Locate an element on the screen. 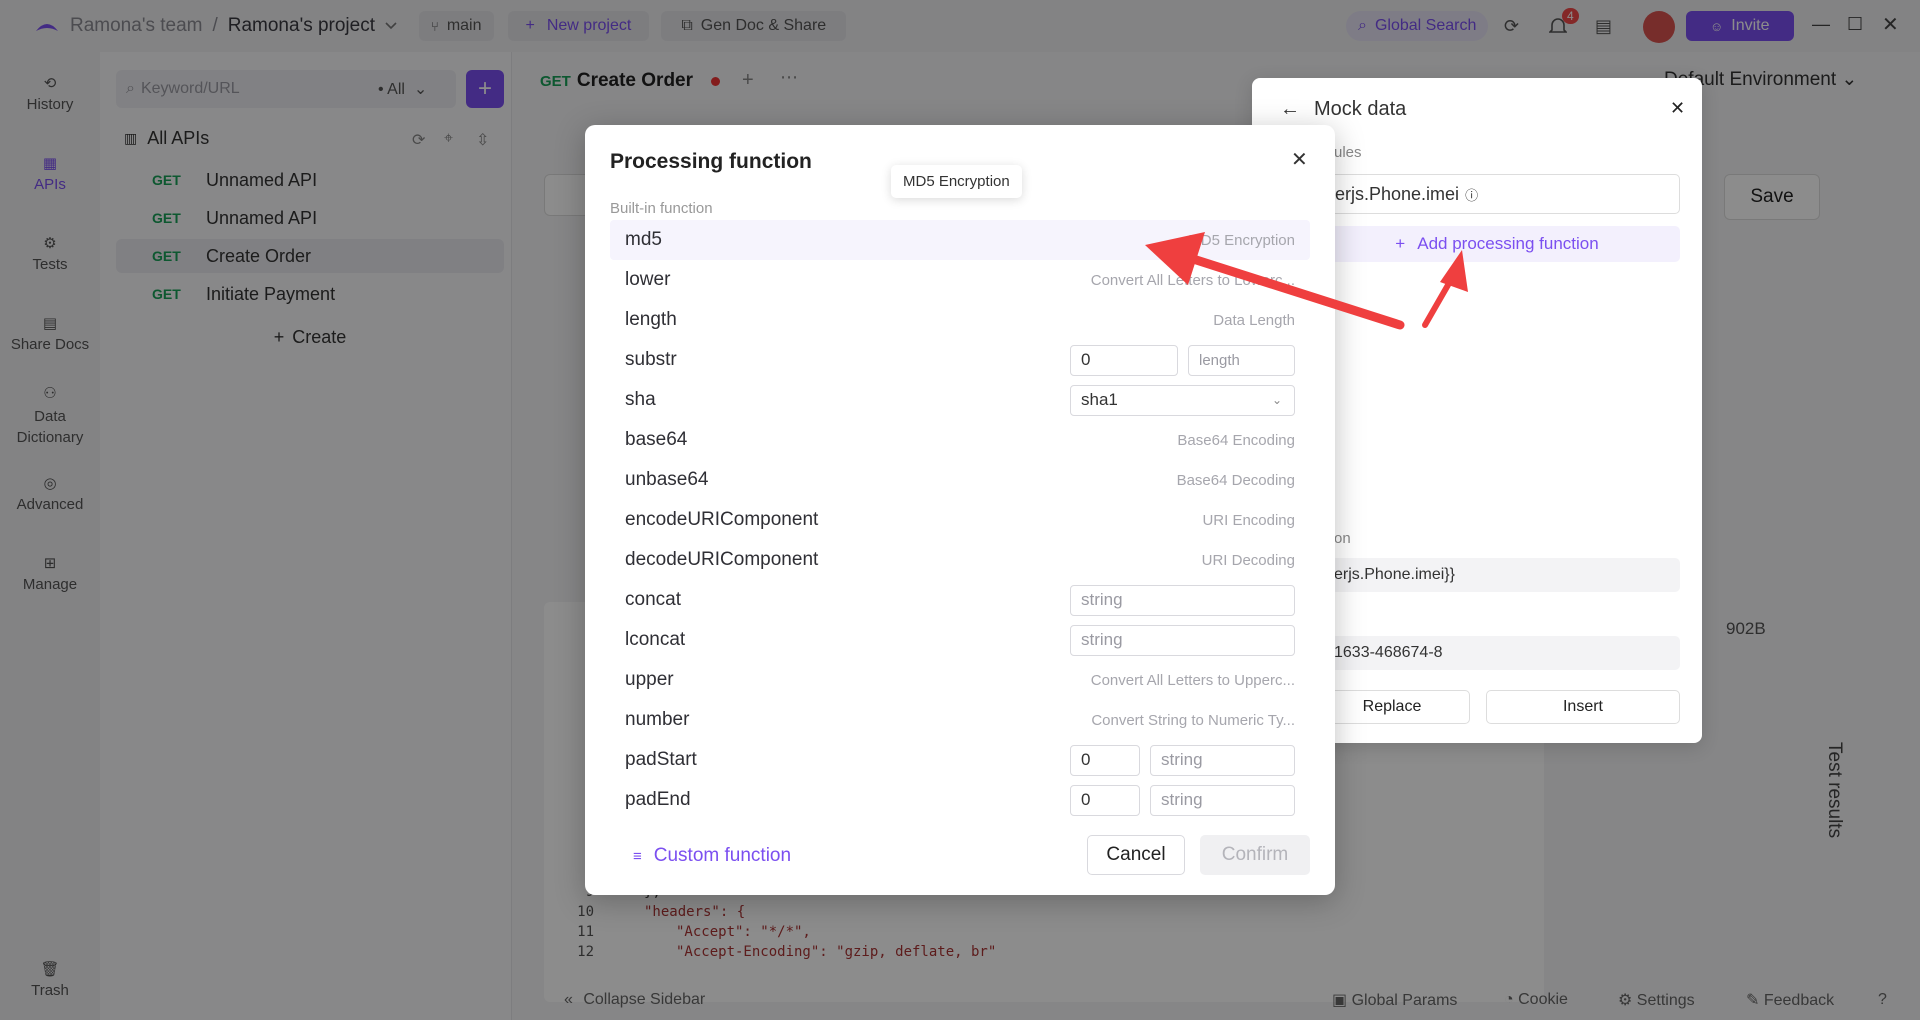 The image size is (1920, 1020). mock-header: ← Mock data is located at coordinates (1343, 109).